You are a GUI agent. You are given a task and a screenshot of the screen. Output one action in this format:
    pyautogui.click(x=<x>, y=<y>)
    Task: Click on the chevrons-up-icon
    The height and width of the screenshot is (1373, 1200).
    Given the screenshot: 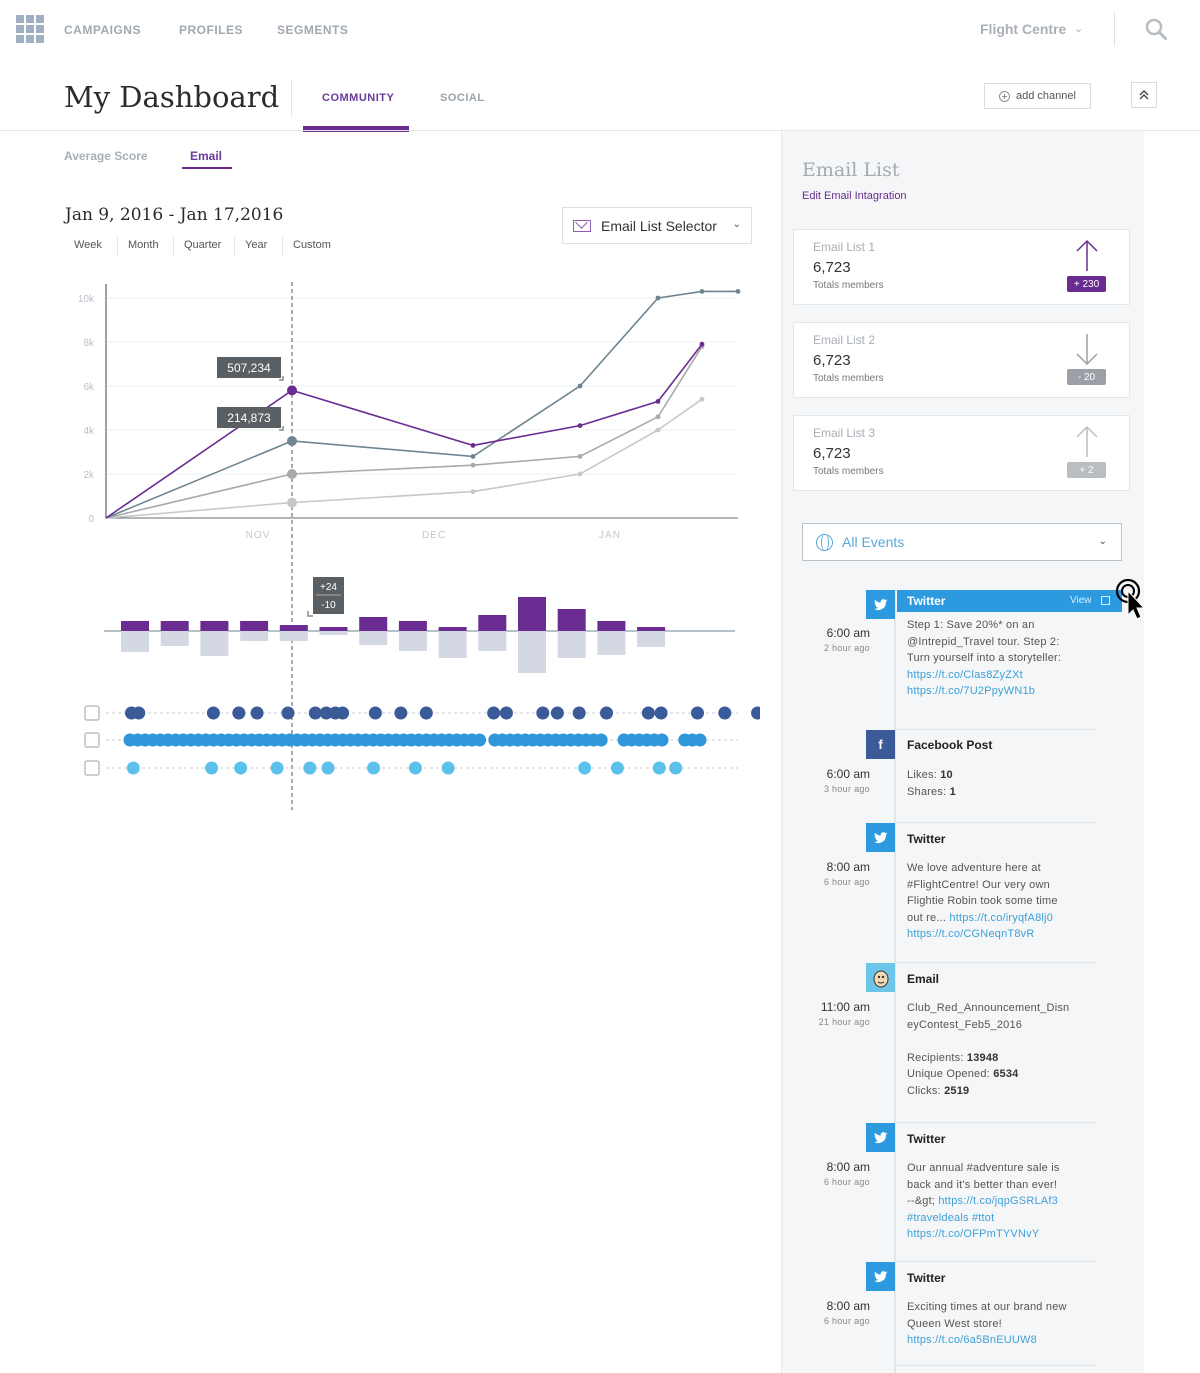 What is the action you would take?
    pyautogui.click(x=1144, y=95)
    